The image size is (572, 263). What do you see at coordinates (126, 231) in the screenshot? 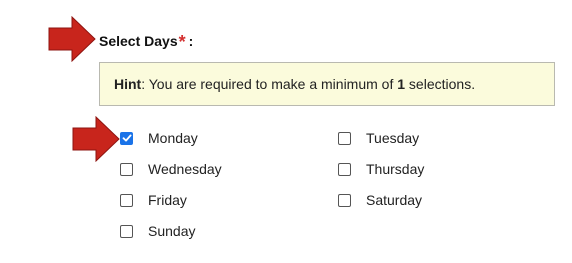
I see `checkbox-sunday` at bounding box center [126, 231].